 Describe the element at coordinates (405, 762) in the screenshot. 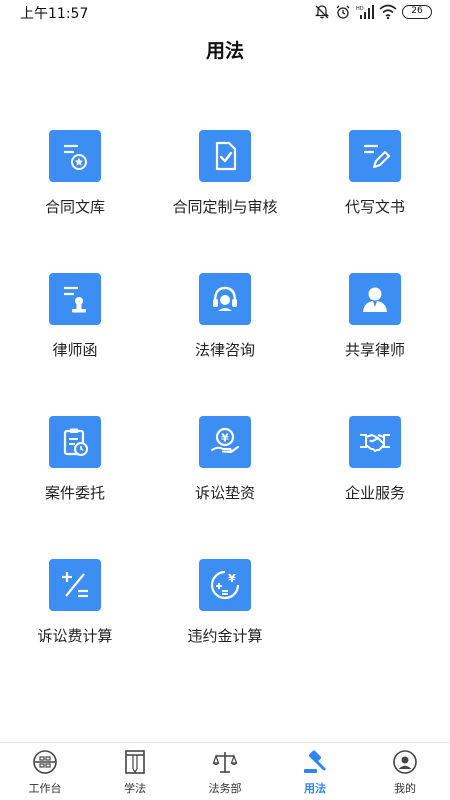

I see `profile-icon` at that location.